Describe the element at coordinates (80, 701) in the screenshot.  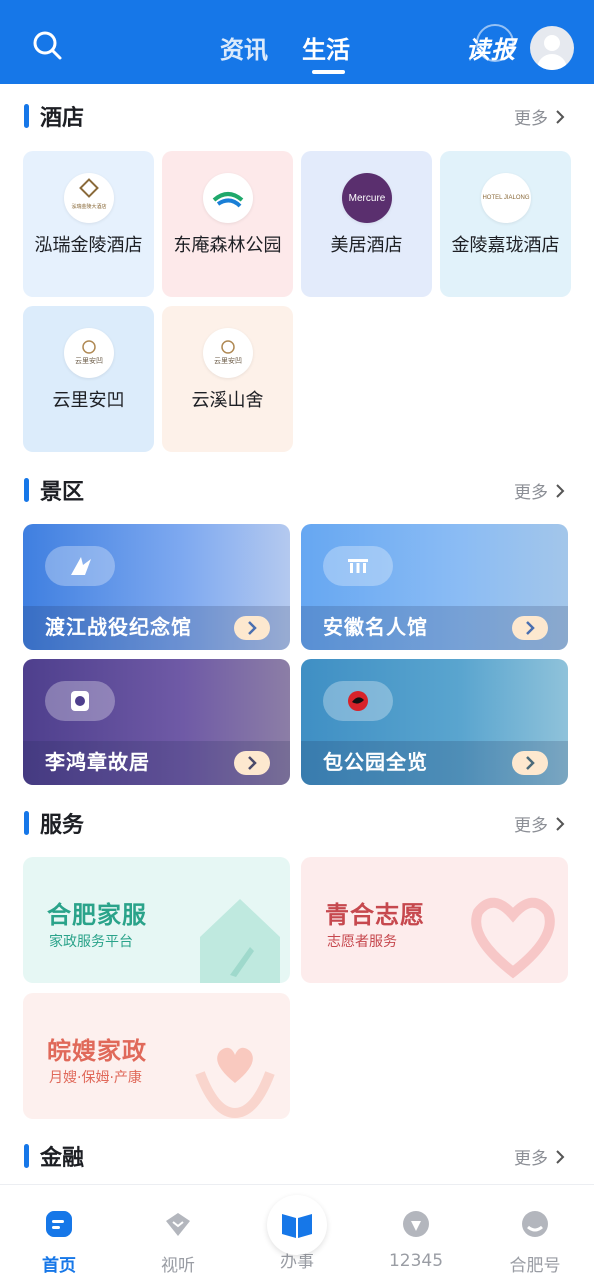
I see `former-residence-badge-icon` at that location.